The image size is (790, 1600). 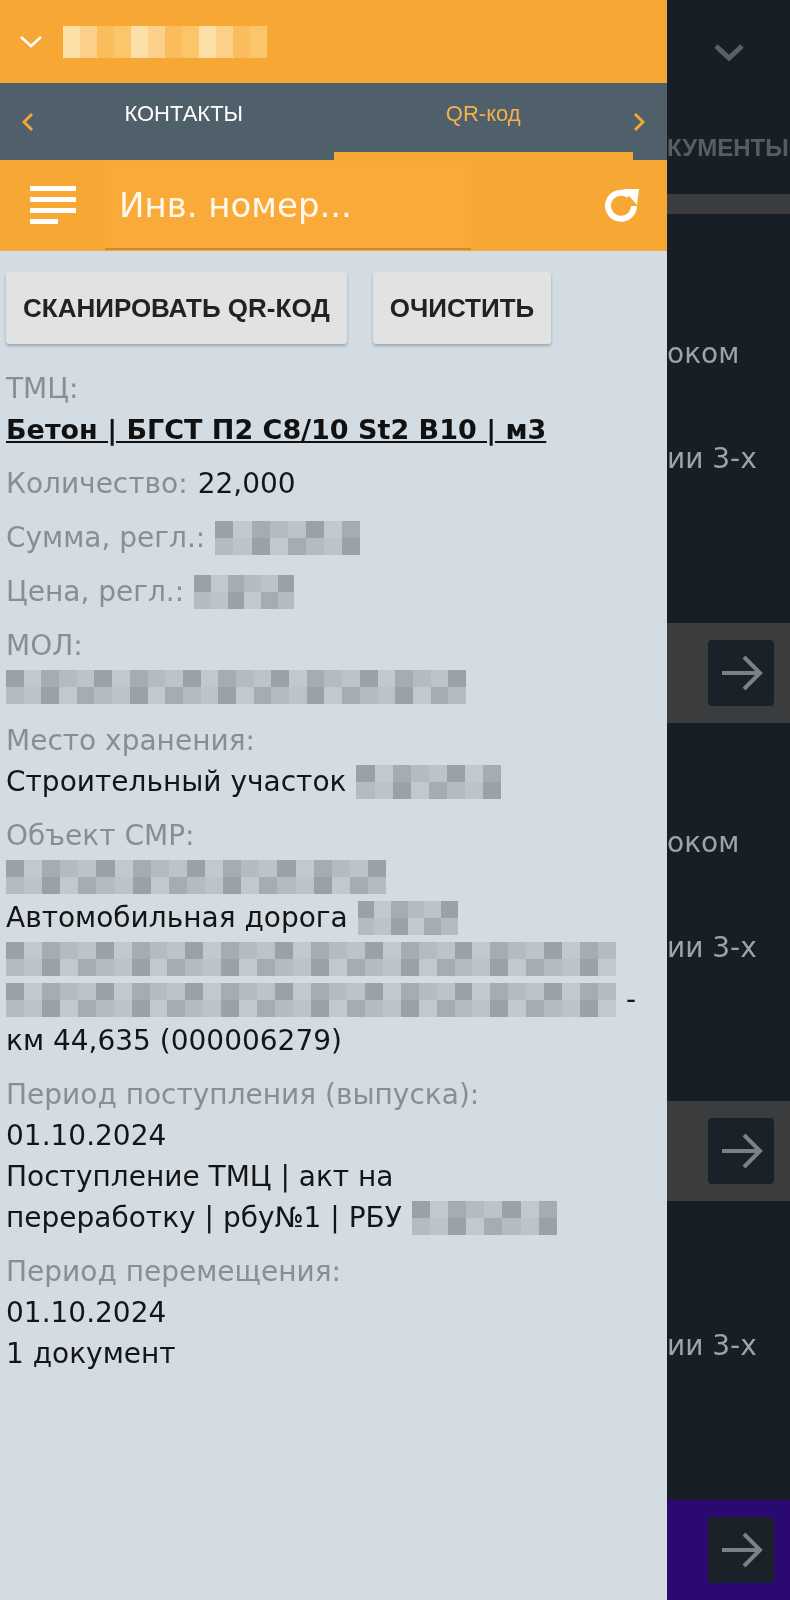 What do you see at coordinates (100, 836) in the screenshot?
I see `field-label: Объект СМР:` at bounding box center [100, 836].